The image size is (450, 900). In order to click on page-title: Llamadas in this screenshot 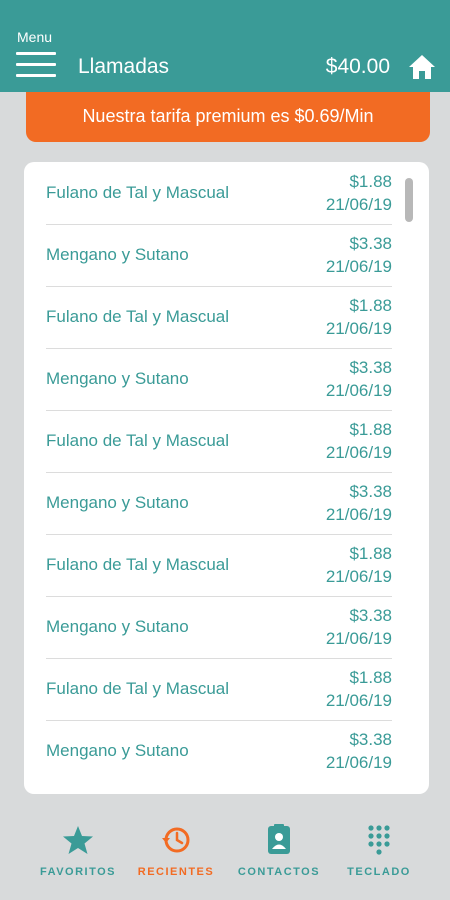, I will do `click(124, 66)`.